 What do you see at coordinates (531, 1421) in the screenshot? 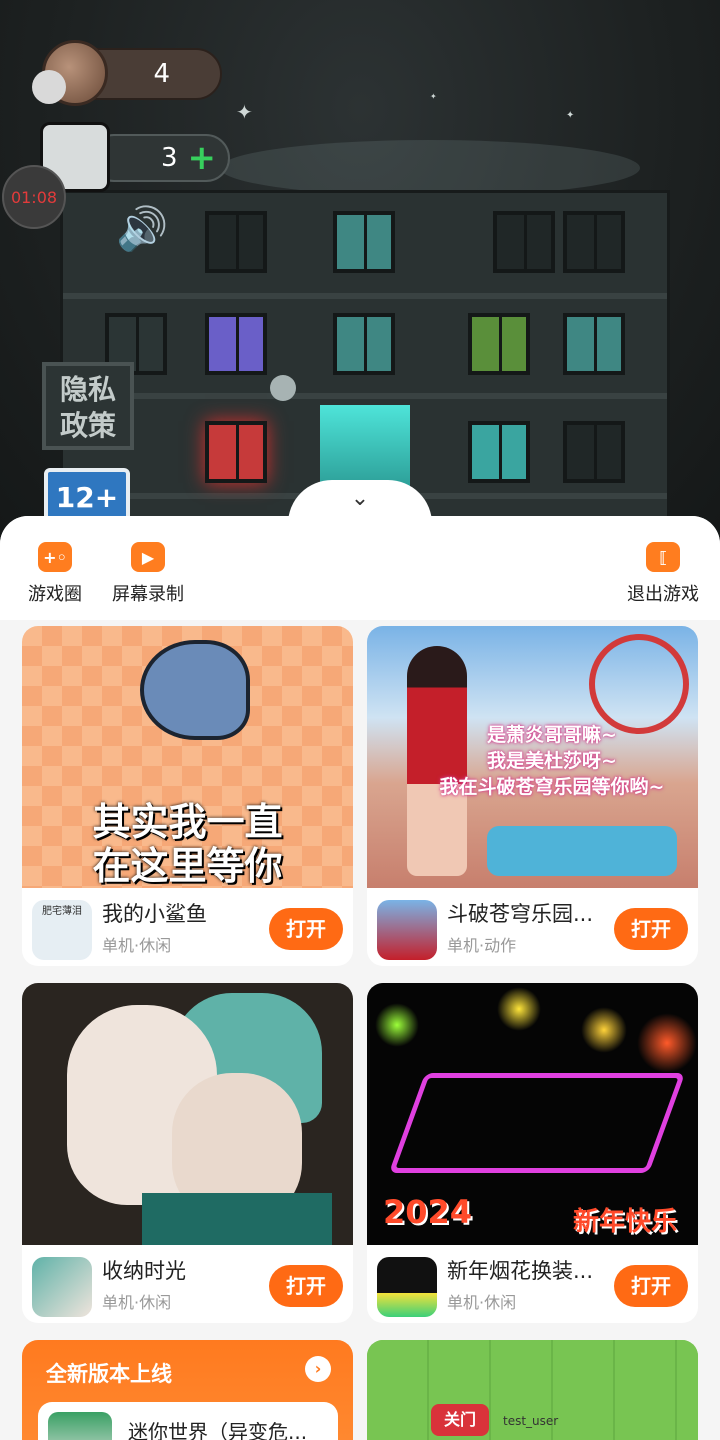
I see `player-name: test_user` at bounding box center [531, 1421].